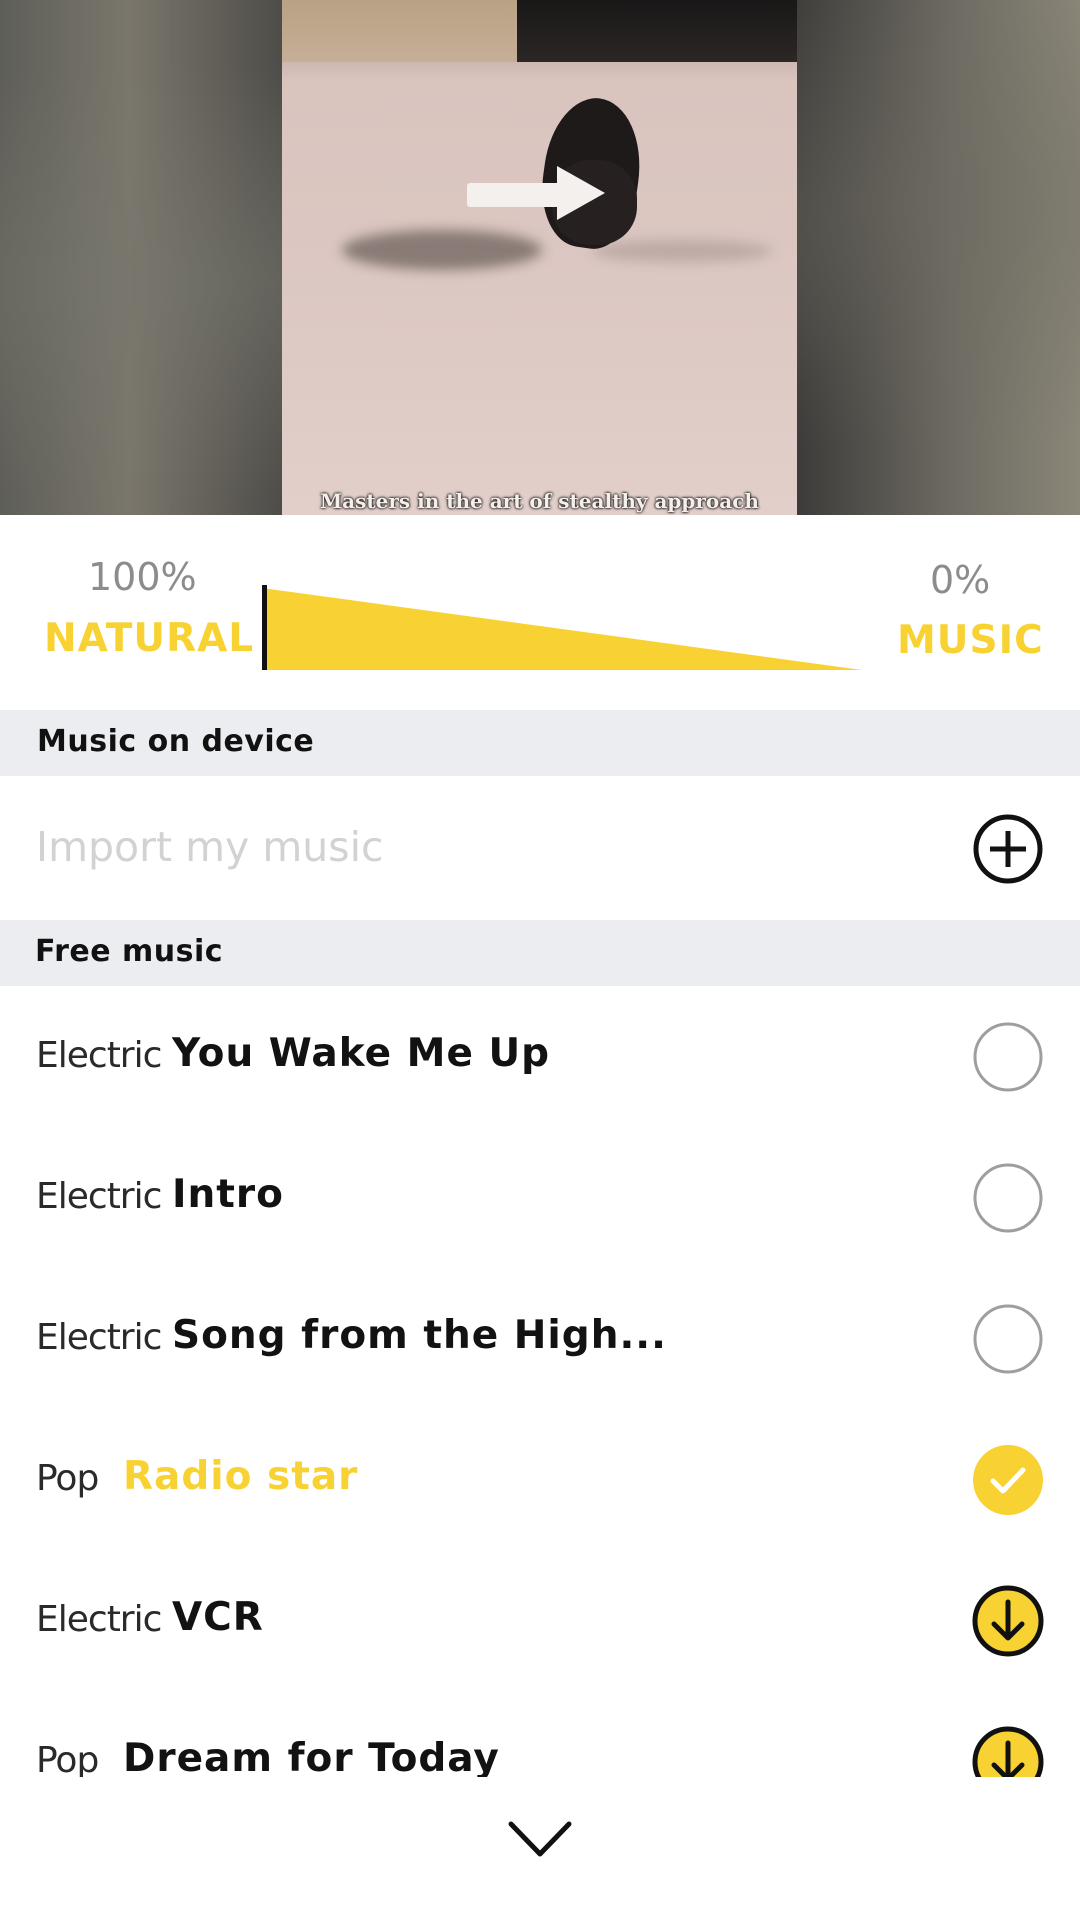 This screenshot has height=1920, width=1080. Describe the element at coordinates (176, 741) in the screenshot. I see `section-title: Music on device` at that location.